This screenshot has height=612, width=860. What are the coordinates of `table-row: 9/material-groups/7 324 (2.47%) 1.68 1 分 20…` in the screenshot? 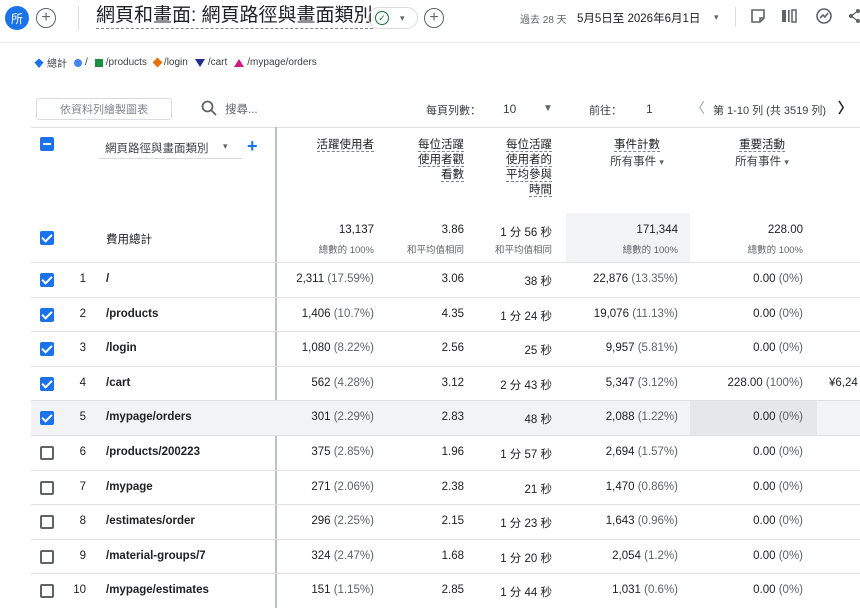 It's located at (445, 557).